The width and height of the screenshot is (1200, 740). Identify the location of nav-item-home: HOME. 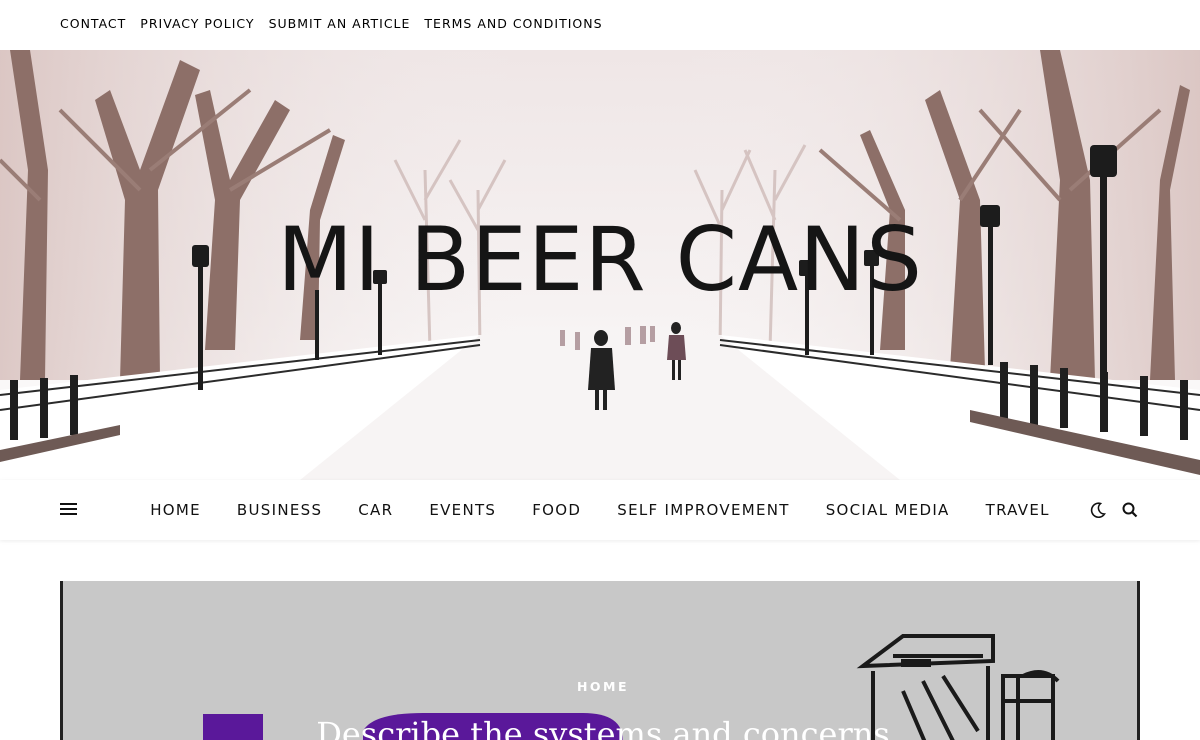
(175, 510).